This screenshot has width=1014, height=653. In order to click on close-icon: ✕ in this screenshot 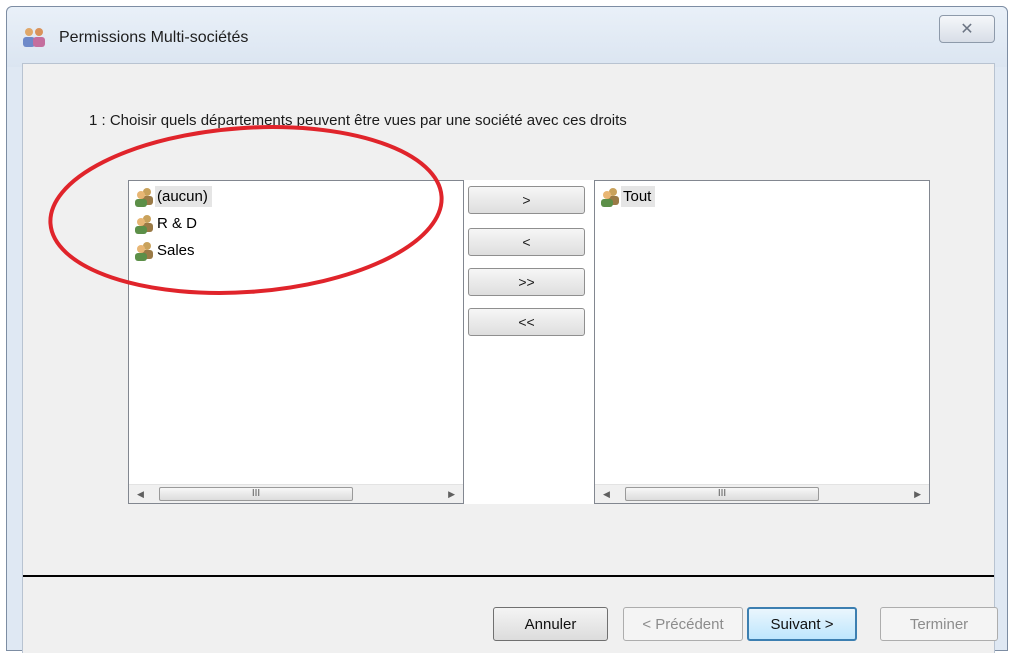, I will do `click(967, 29)`.